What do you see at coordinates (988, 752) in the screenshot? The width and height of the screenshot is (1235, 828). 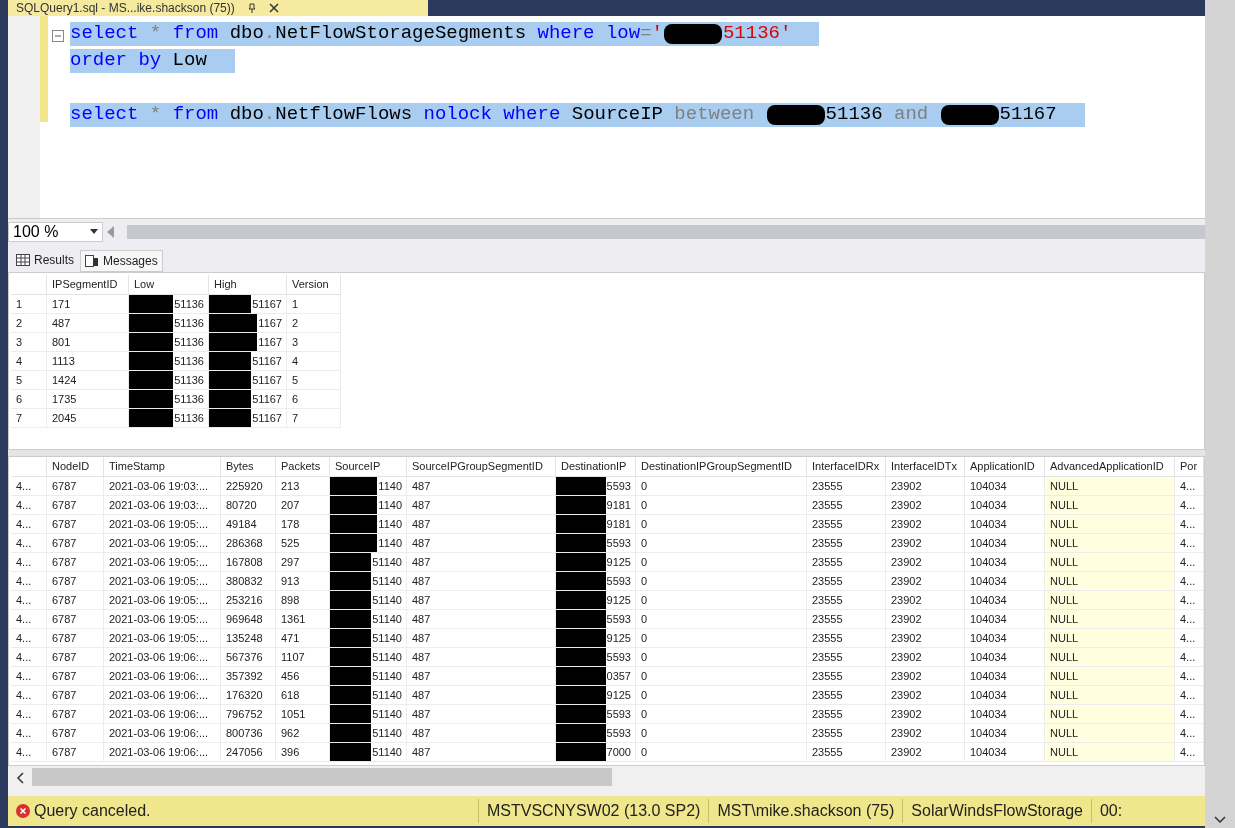 I see `table-cell-text: 104034` at bounding box center [988, 752].